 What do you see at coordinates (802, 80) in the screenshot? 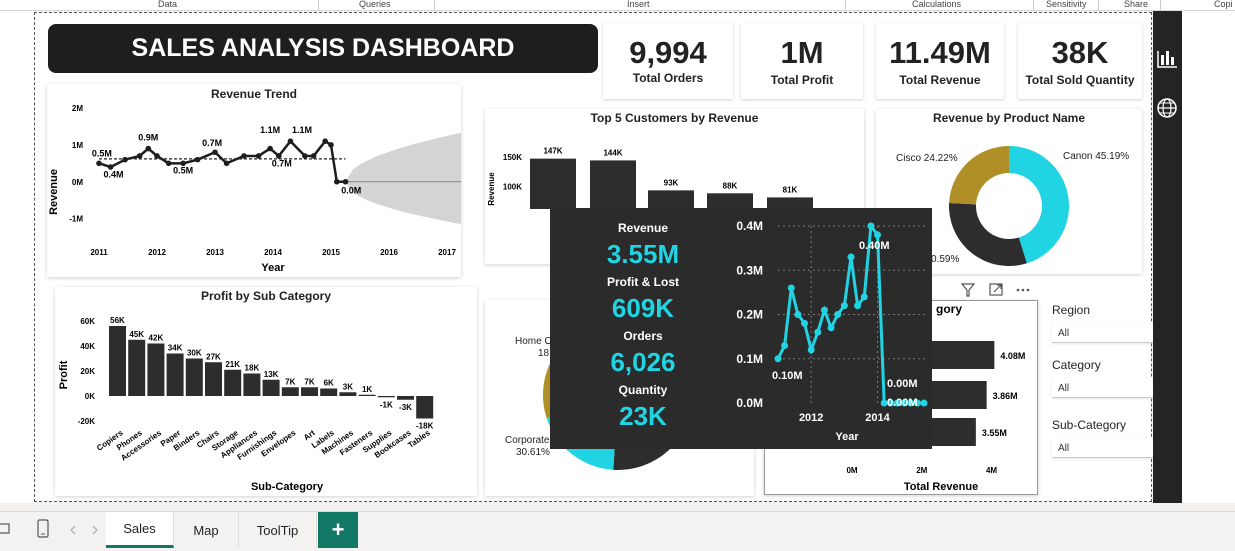
I see `kpi-label: Total Profit` at bounding box center [802, 80].